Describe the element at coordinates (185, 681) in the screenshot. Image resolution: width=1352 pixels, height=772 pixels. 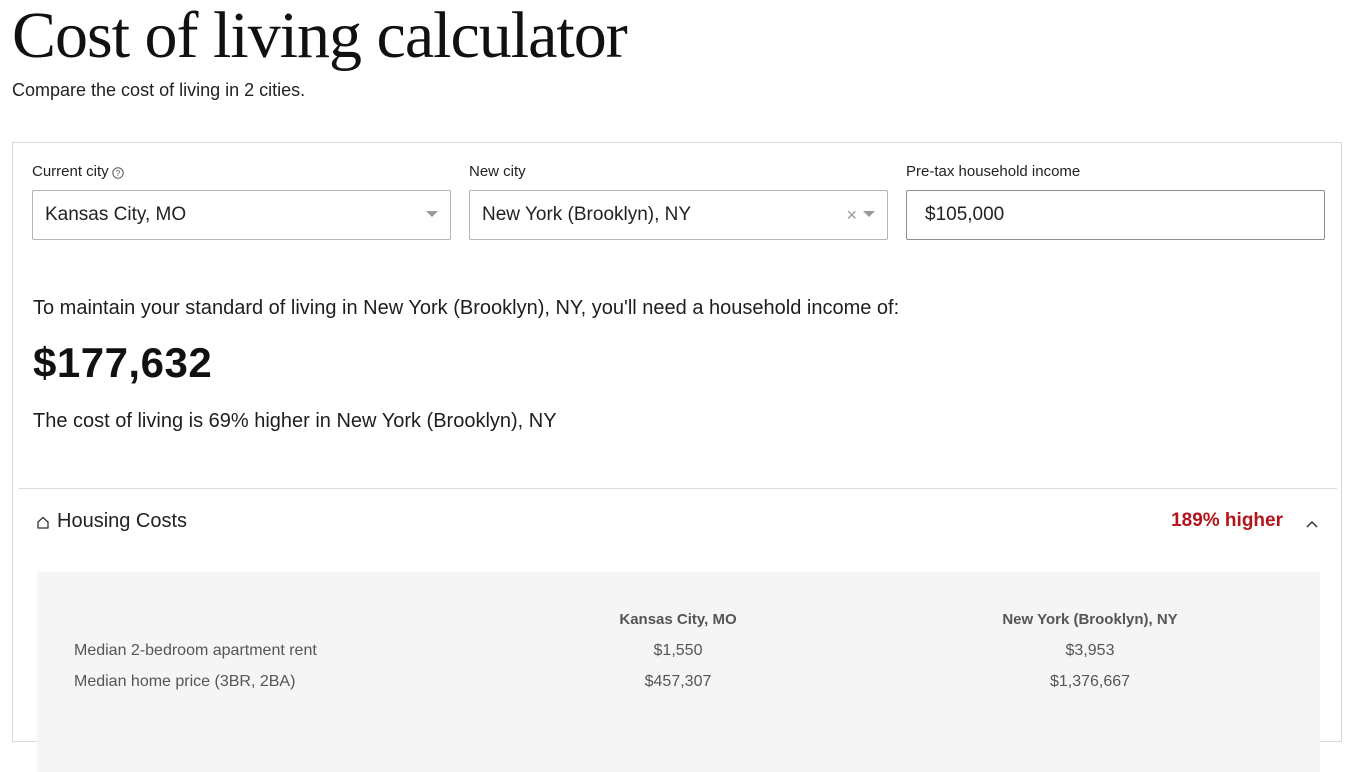
I see `row-label: Median home price (3BR, 2BA)` at that location.